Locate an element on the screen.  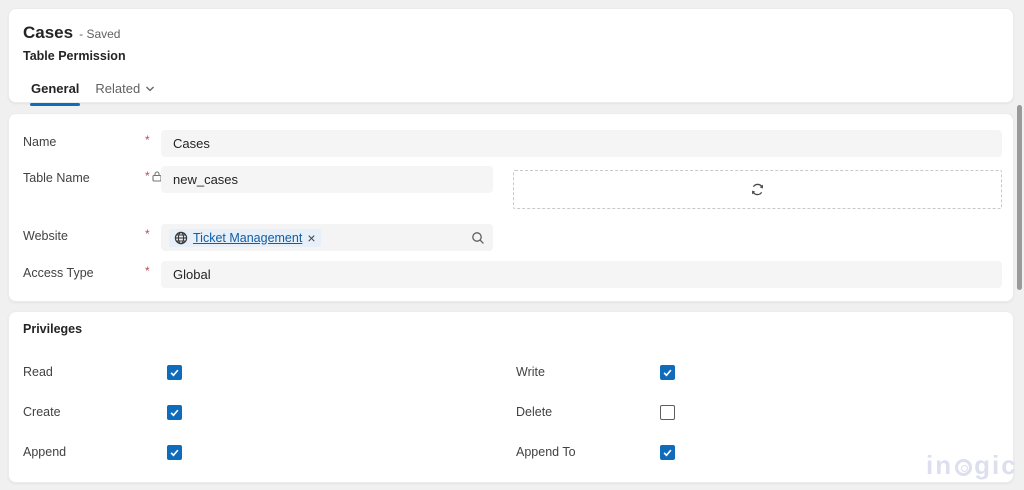
field-row-access-type: Access Type * Global is located at coordinates (511, 274).